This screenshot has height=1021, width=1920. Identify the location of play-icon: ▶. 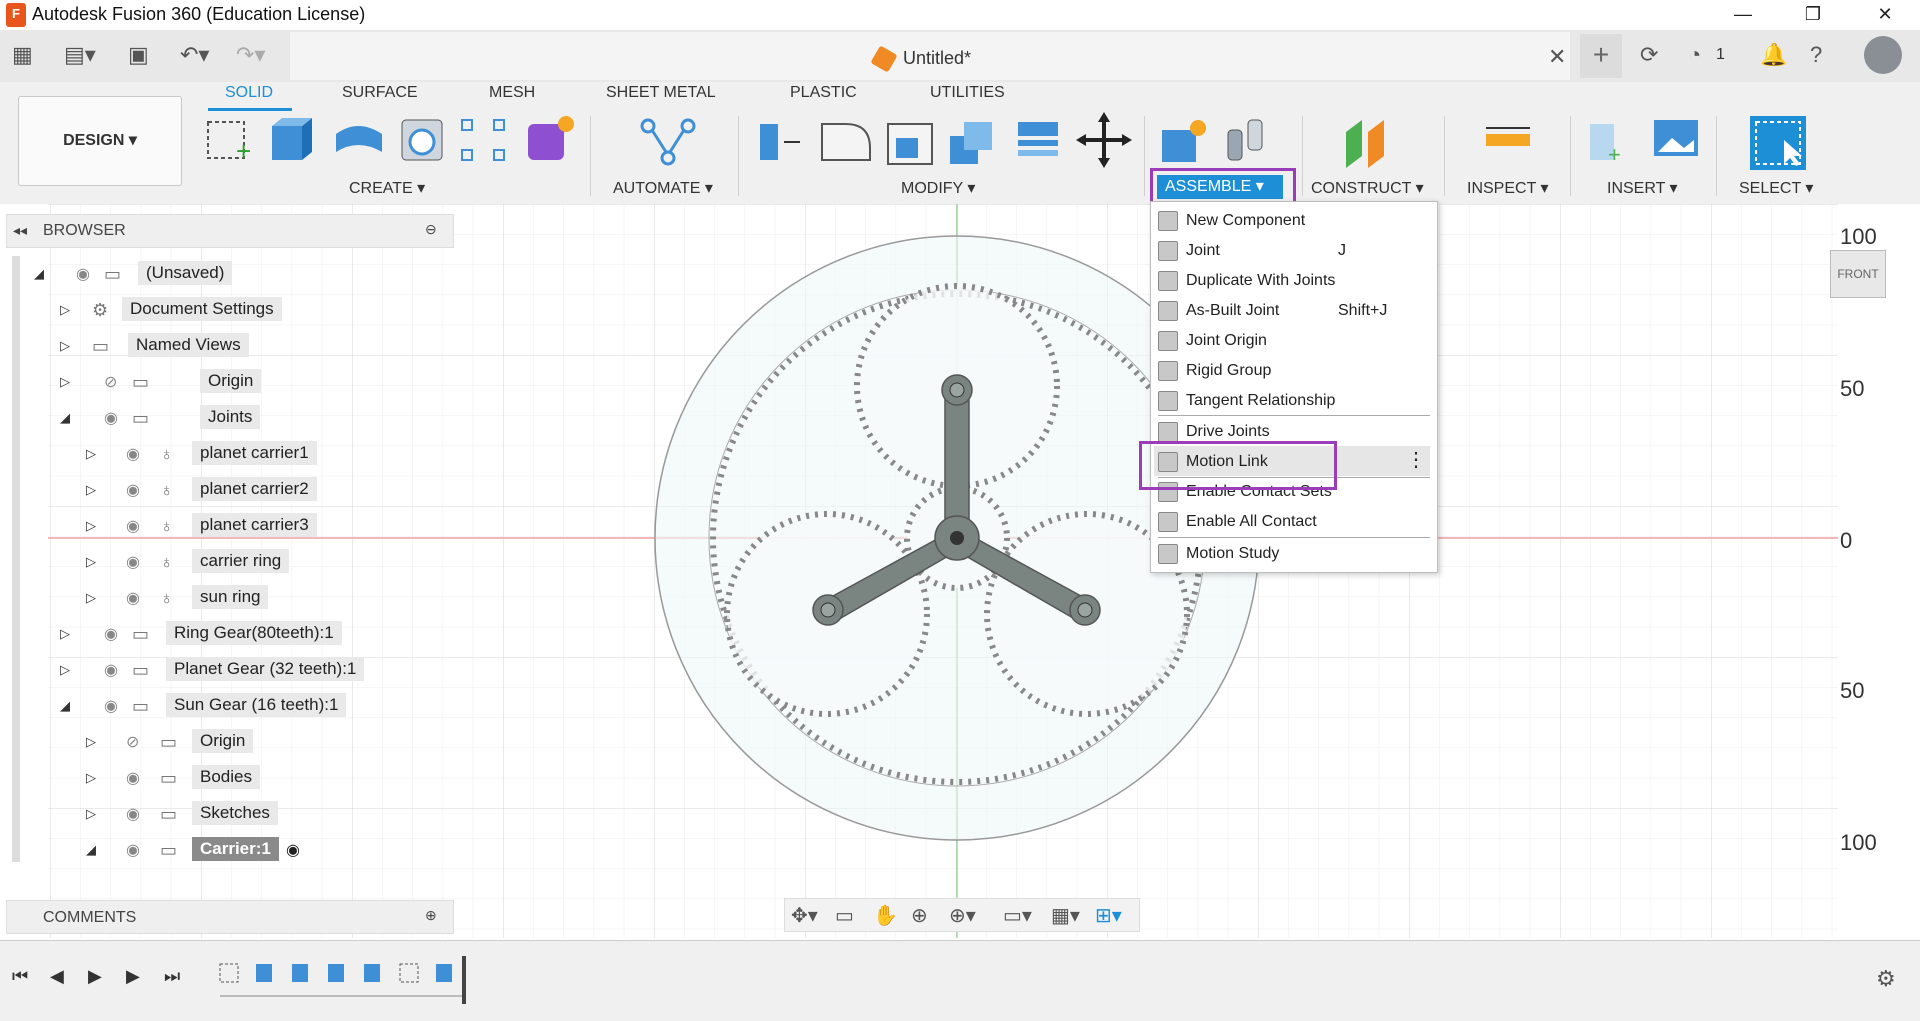
(95, 976).